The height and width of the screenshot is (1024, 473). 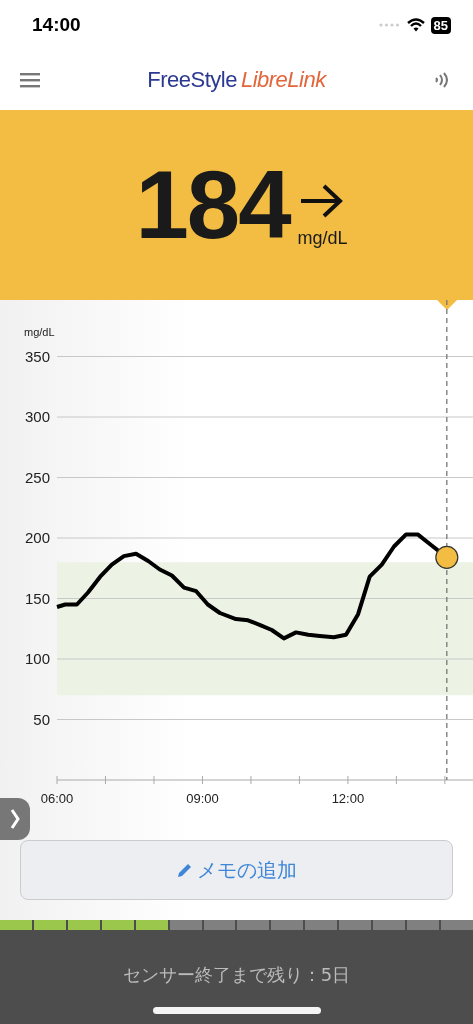 What do you see at coordinates (37, 598) in the screenshot?
I see `y-tick-label: 150` at bounding box center [37, 598].